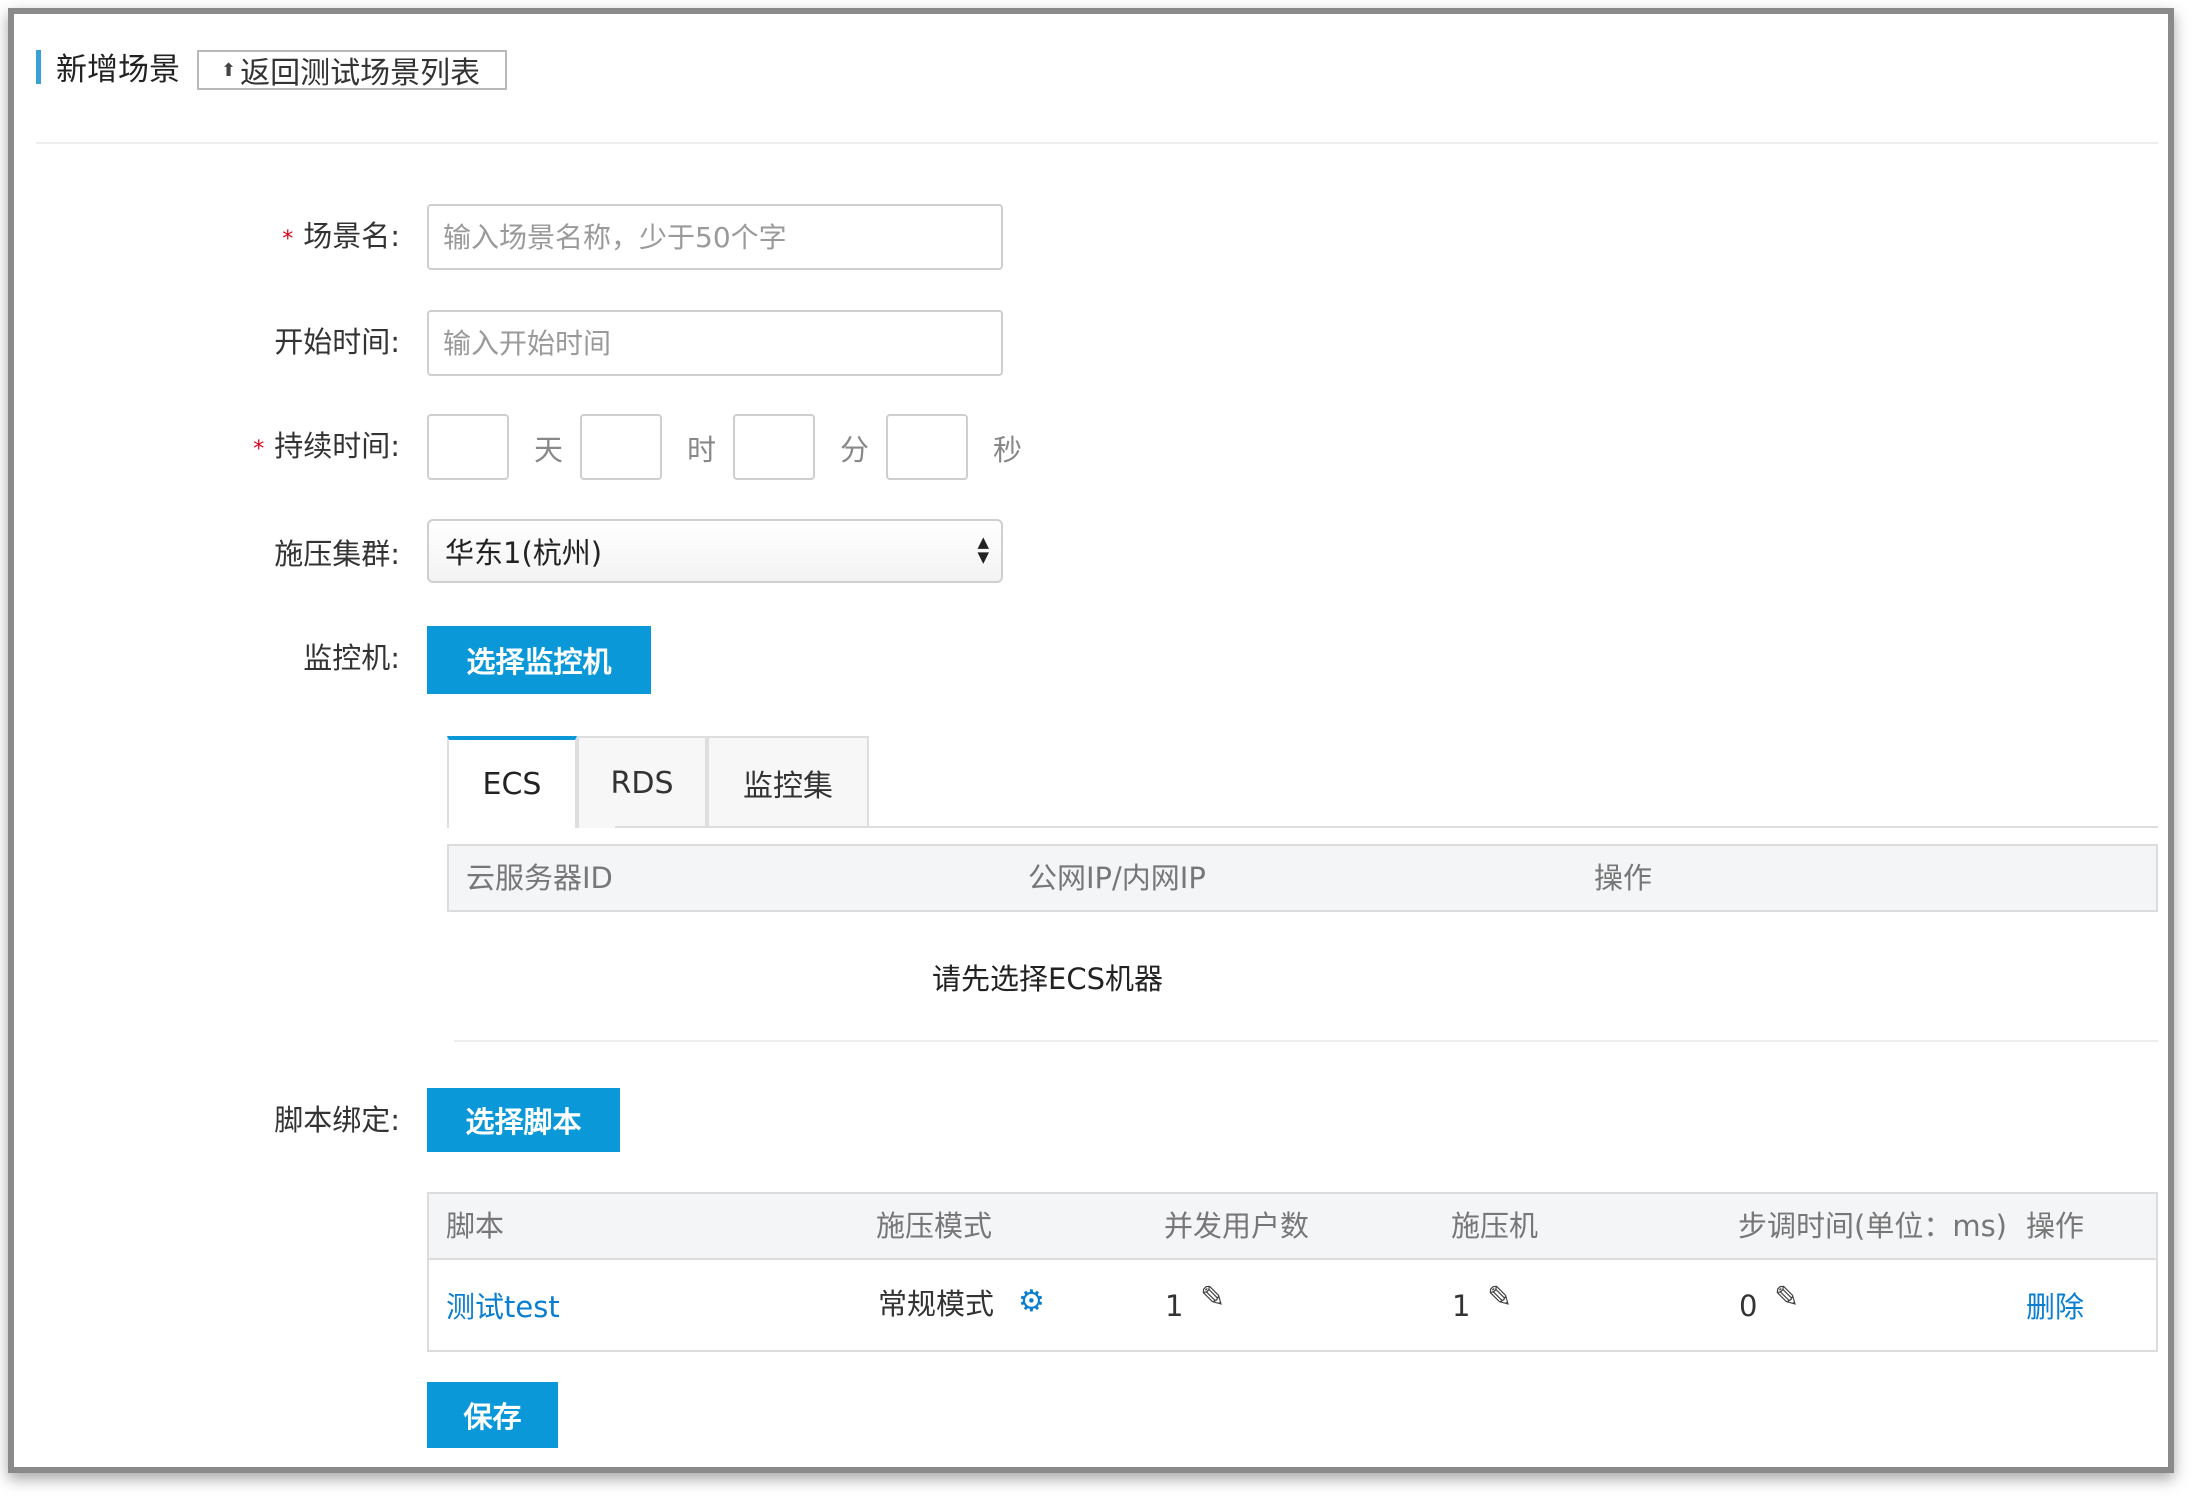  Describe the element at coordinates (2055, 1305) in the screenshot. I see `delete-script-link: 删除` at that location.